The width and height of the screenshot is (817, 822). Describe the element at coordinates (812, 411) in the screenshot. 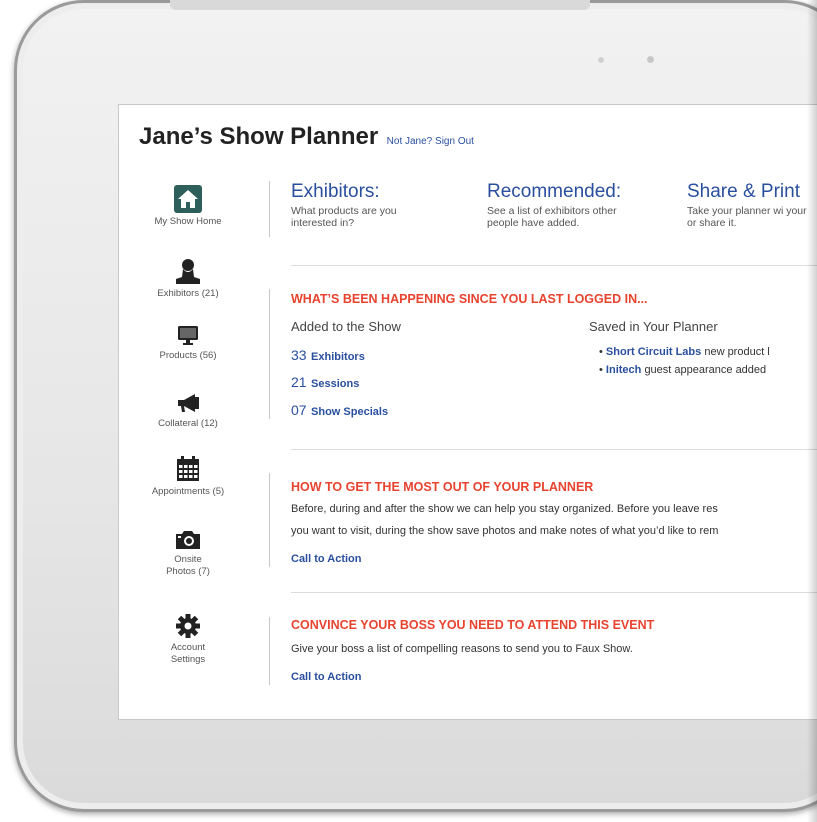

I see `tablet-edge-shadow` at that location.